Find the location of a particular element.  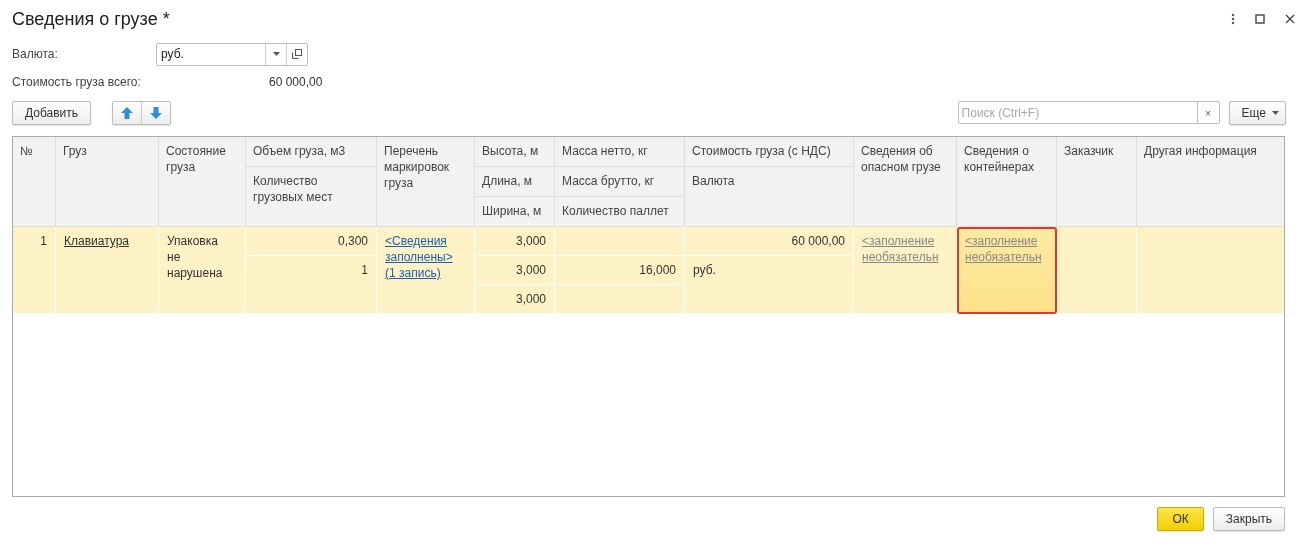

column-header: Другая информация is located at coordinates (1210, 182).